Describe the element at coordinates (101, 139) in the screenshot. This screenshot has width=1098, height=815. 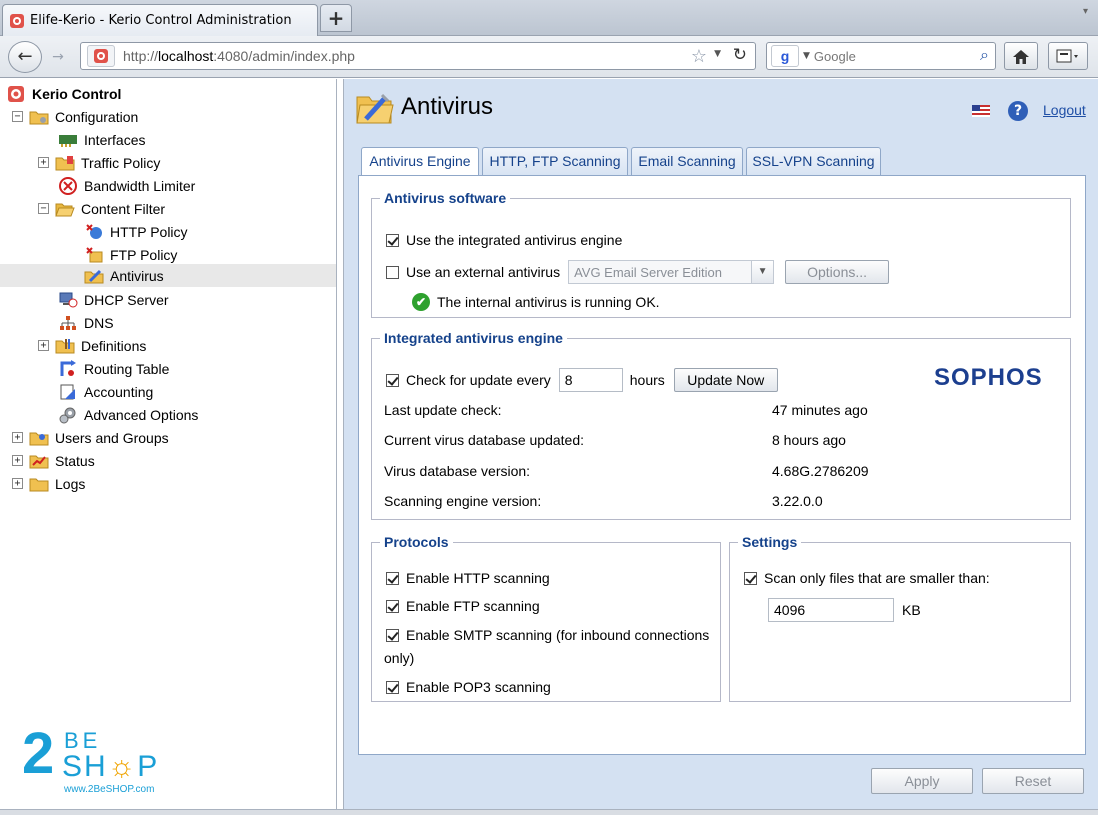
I see `tree-item-interfaces: Interfaces` at that location.